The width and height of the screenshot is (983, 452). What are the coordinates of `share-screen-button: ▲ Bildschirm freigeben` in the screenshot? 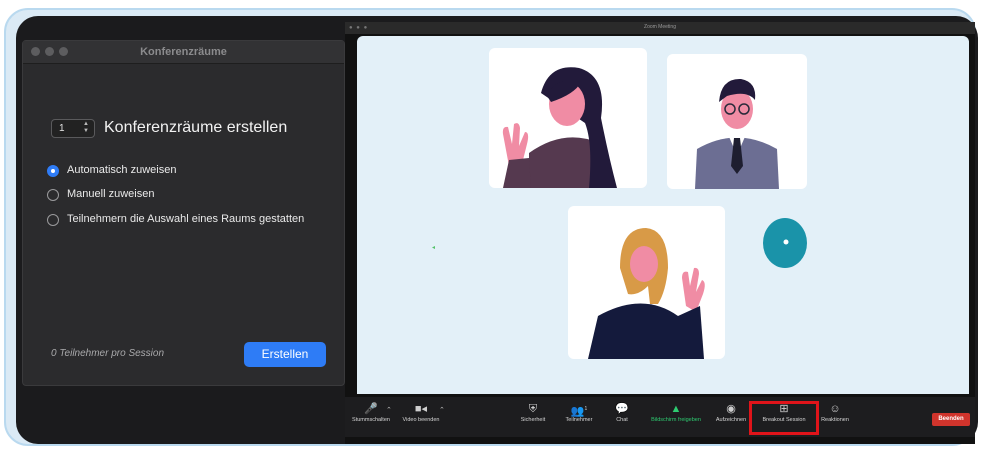 It's located at (676, 413).